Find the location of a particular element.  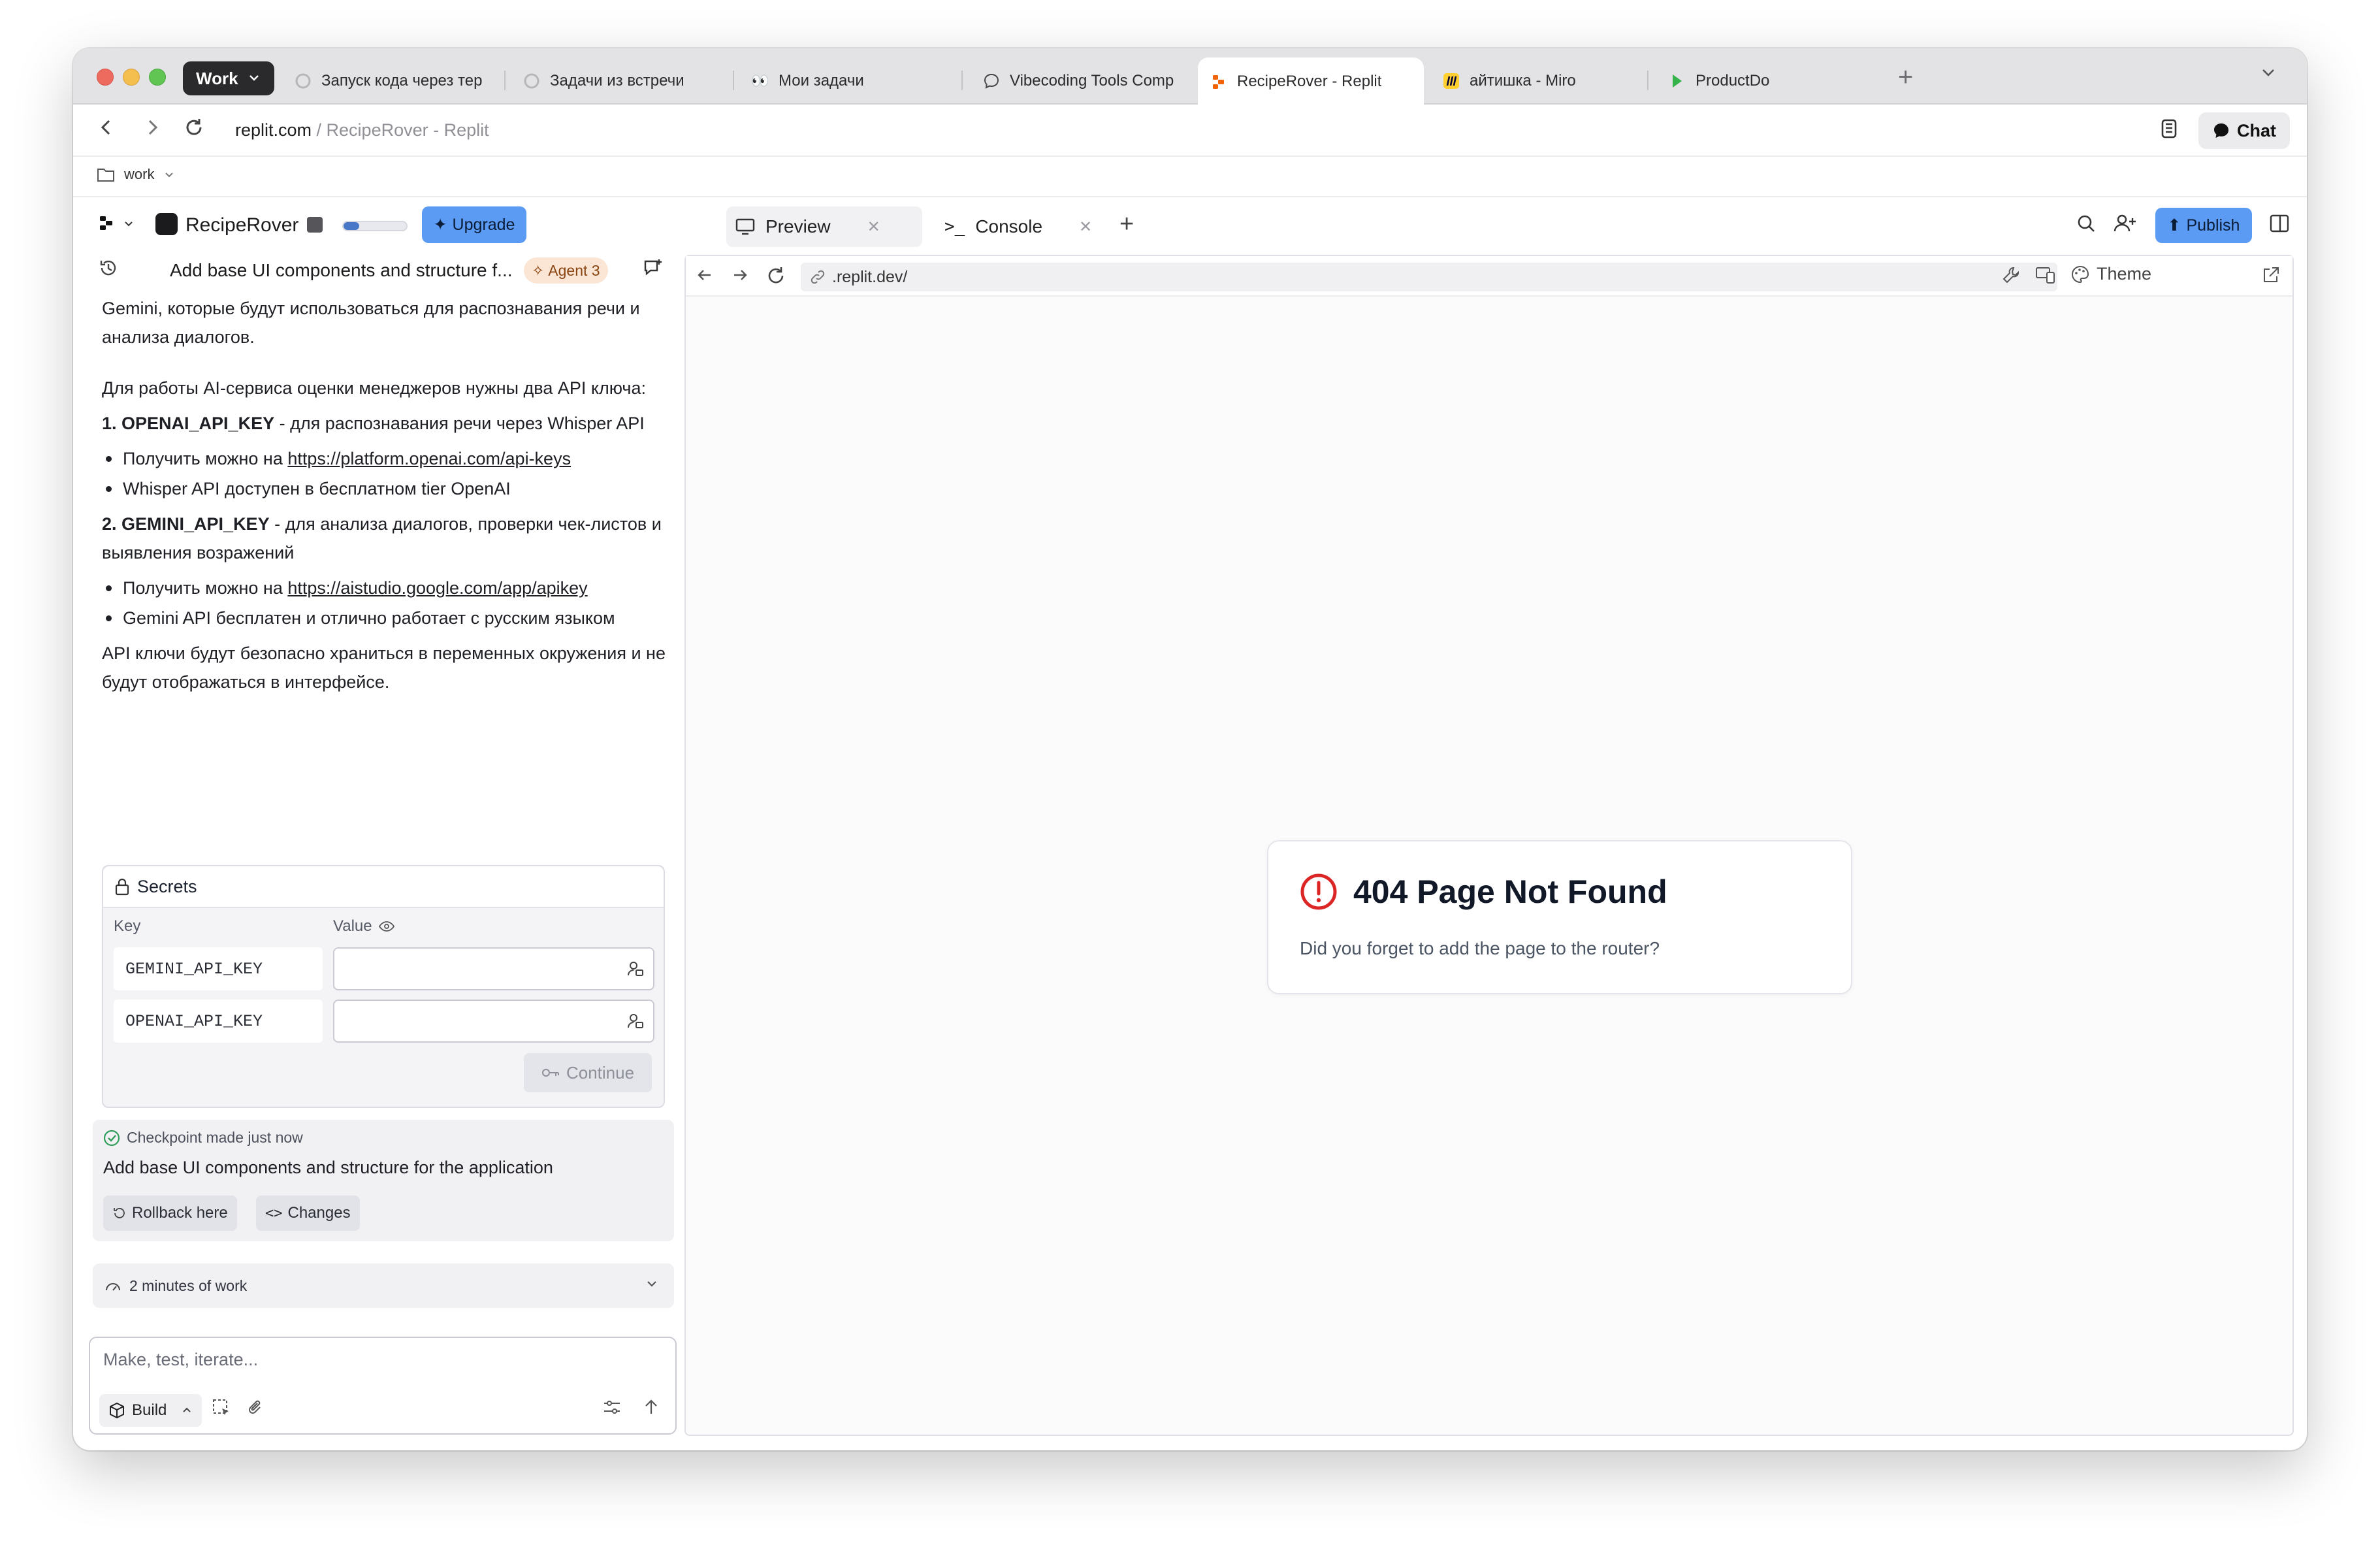

history-button is located at coordinates (108, 270).